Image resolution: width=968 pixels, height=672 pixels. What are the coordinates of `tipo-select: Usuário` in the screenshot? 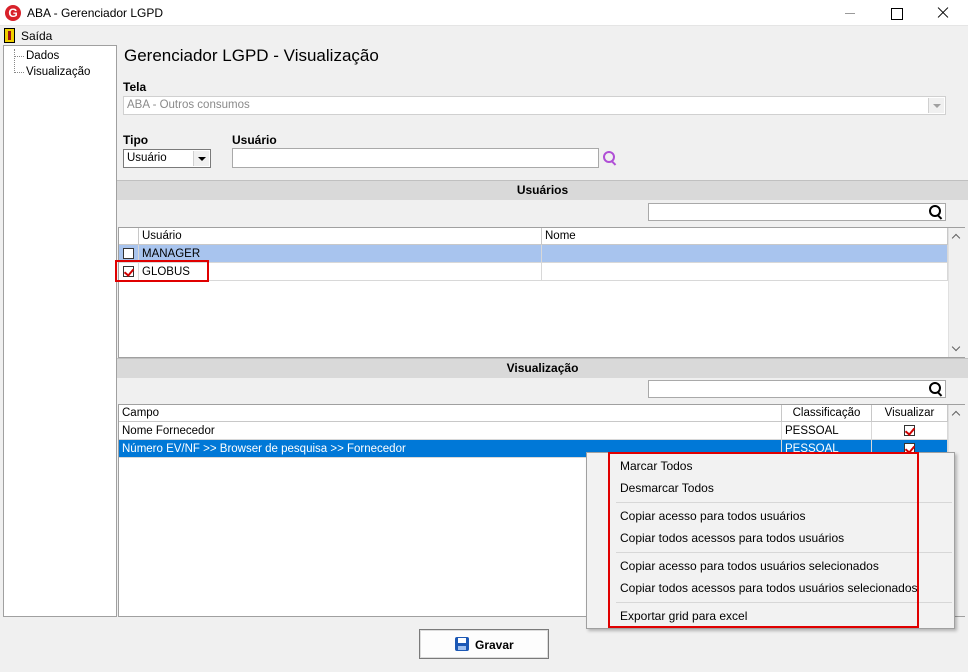 It's located at (167, 158).